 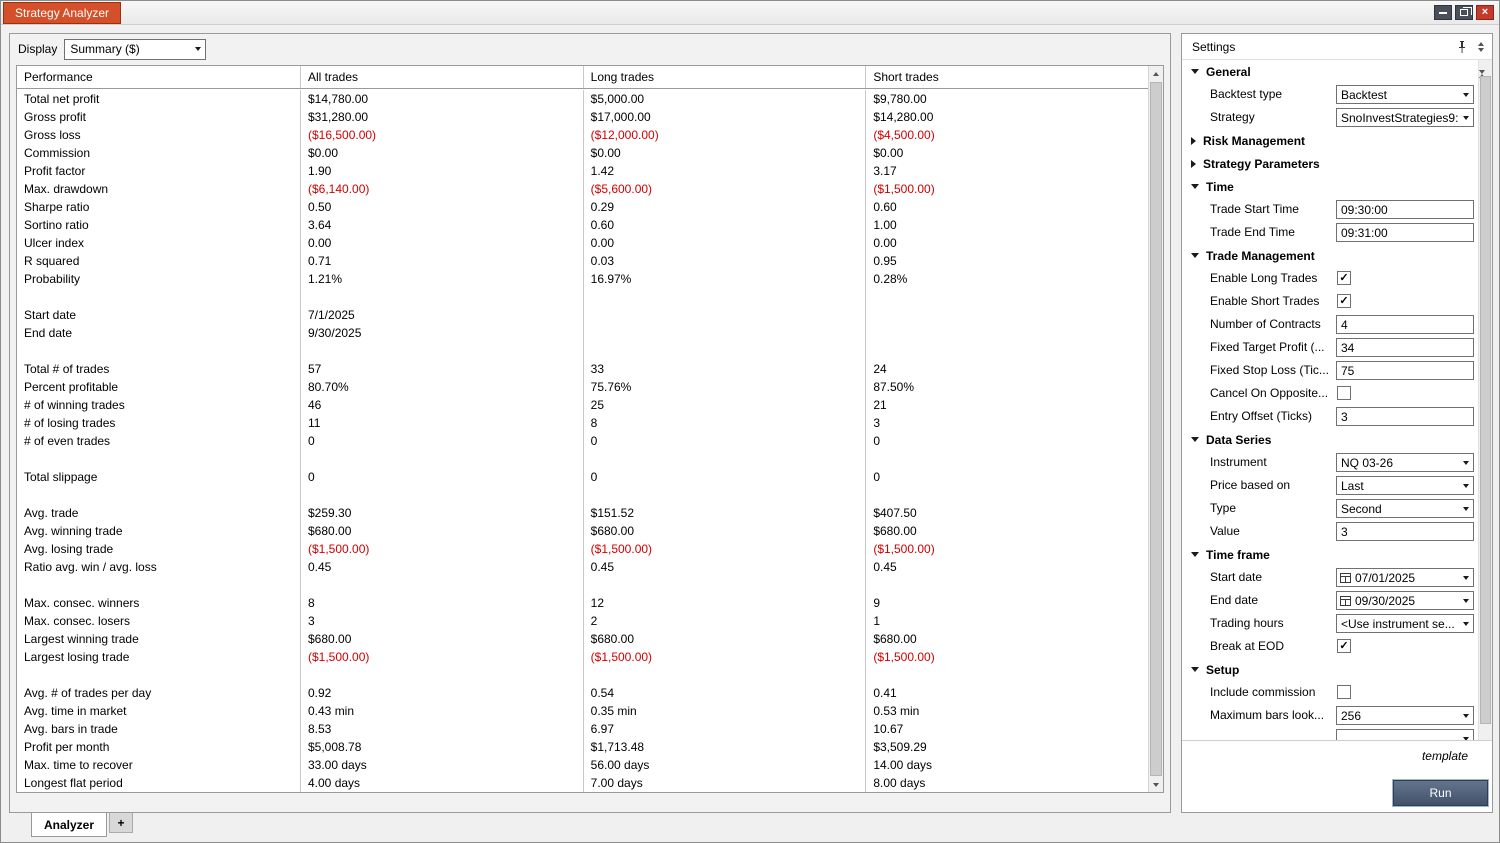 What do you see at coordinates (582, 477) in the screenshot?
I see `table-row: Total slippage 0 0 0` at bounding box center [582, 477].